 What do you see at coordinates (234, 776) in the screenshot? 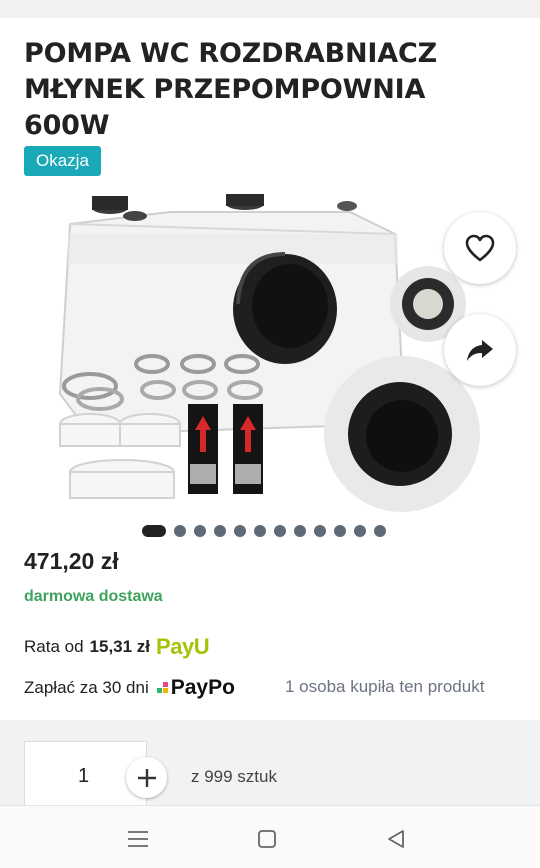
I see `stock-text: z 999 sztuk` at bounding box center [234, 776].